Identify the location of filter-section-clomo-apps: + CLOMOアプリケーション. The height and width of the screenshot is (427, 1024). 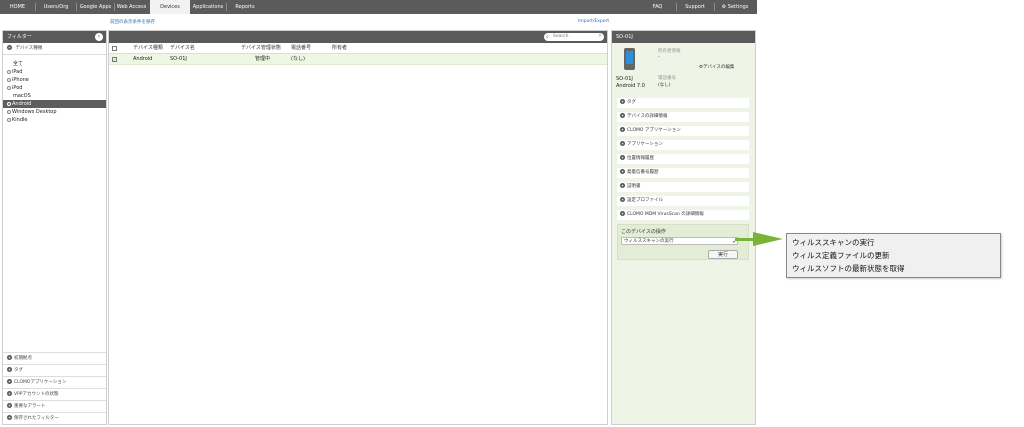
(54, 382).